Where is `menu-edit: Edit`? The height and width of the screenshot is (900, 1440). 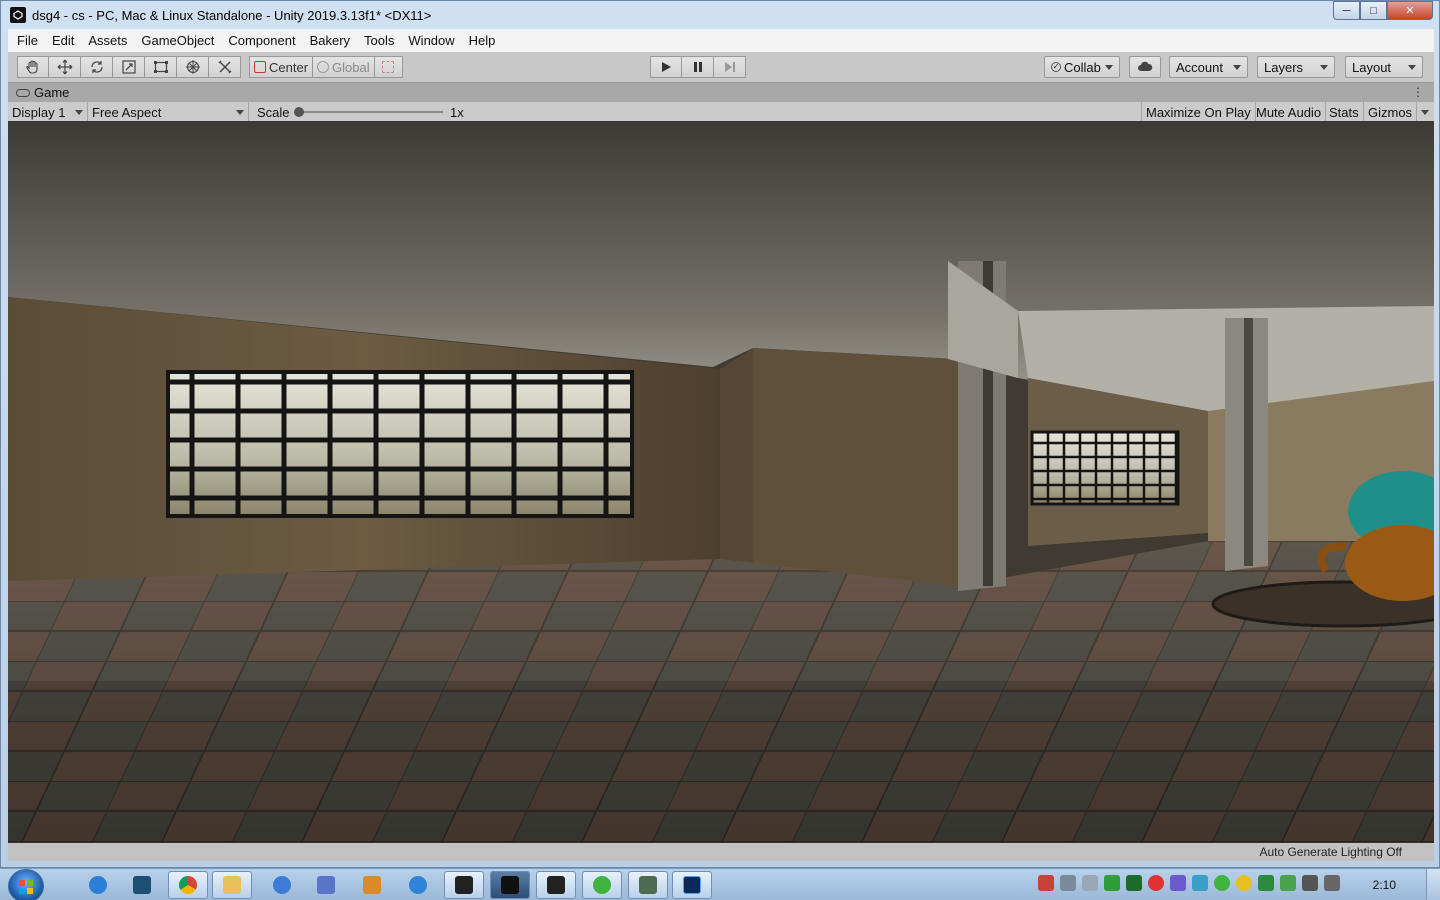 menu-edit: Edit is located at coordinates (63, 40).